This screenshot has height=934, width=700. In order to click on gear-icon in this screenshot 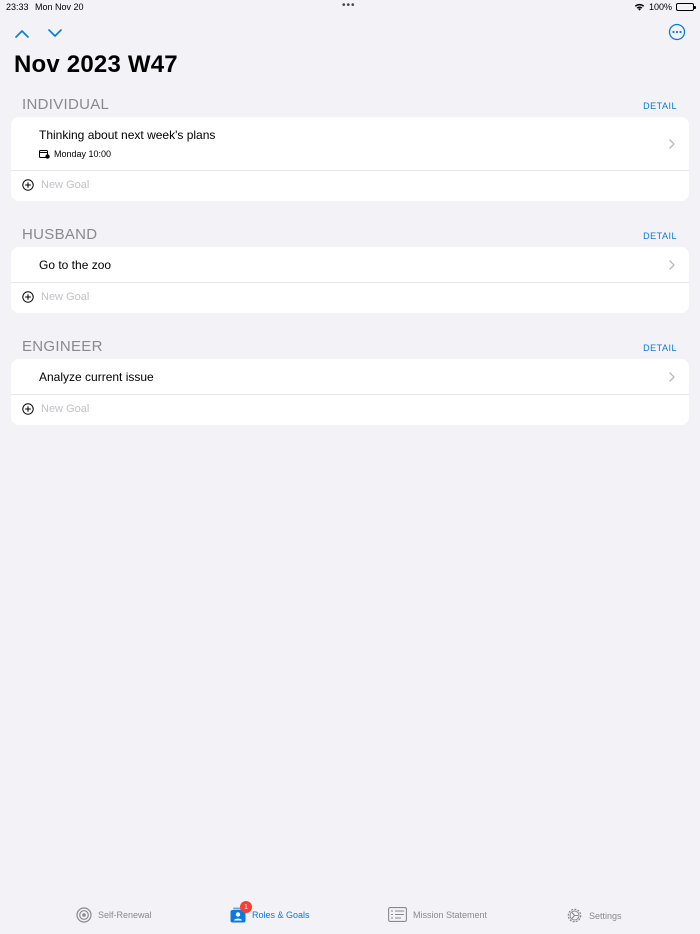, I will do `click(574, 915)`.